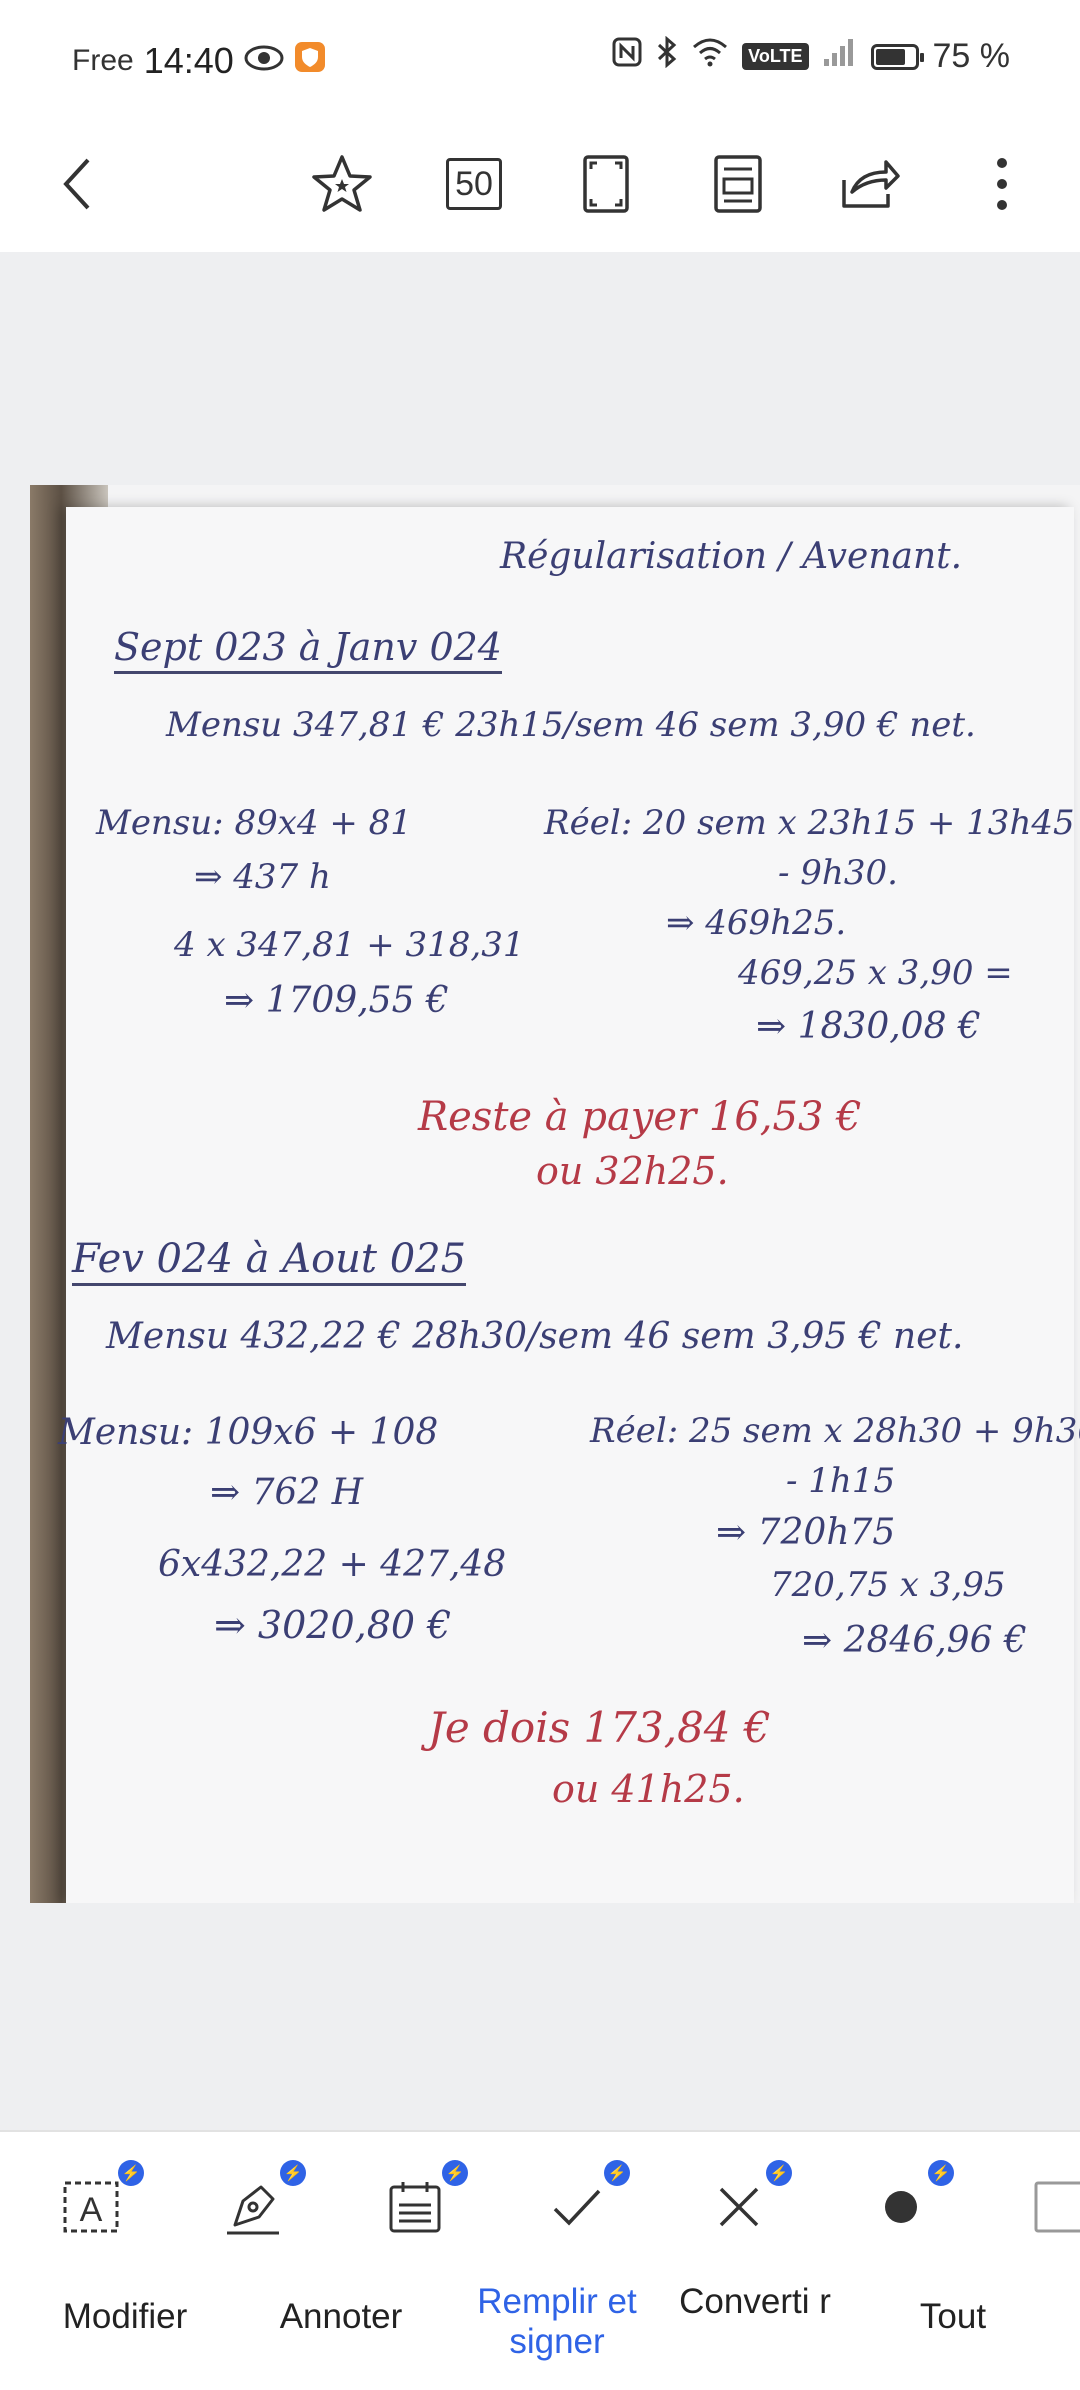  I want to click on edit-text-tool: A ⚡, so click(100, 2201).